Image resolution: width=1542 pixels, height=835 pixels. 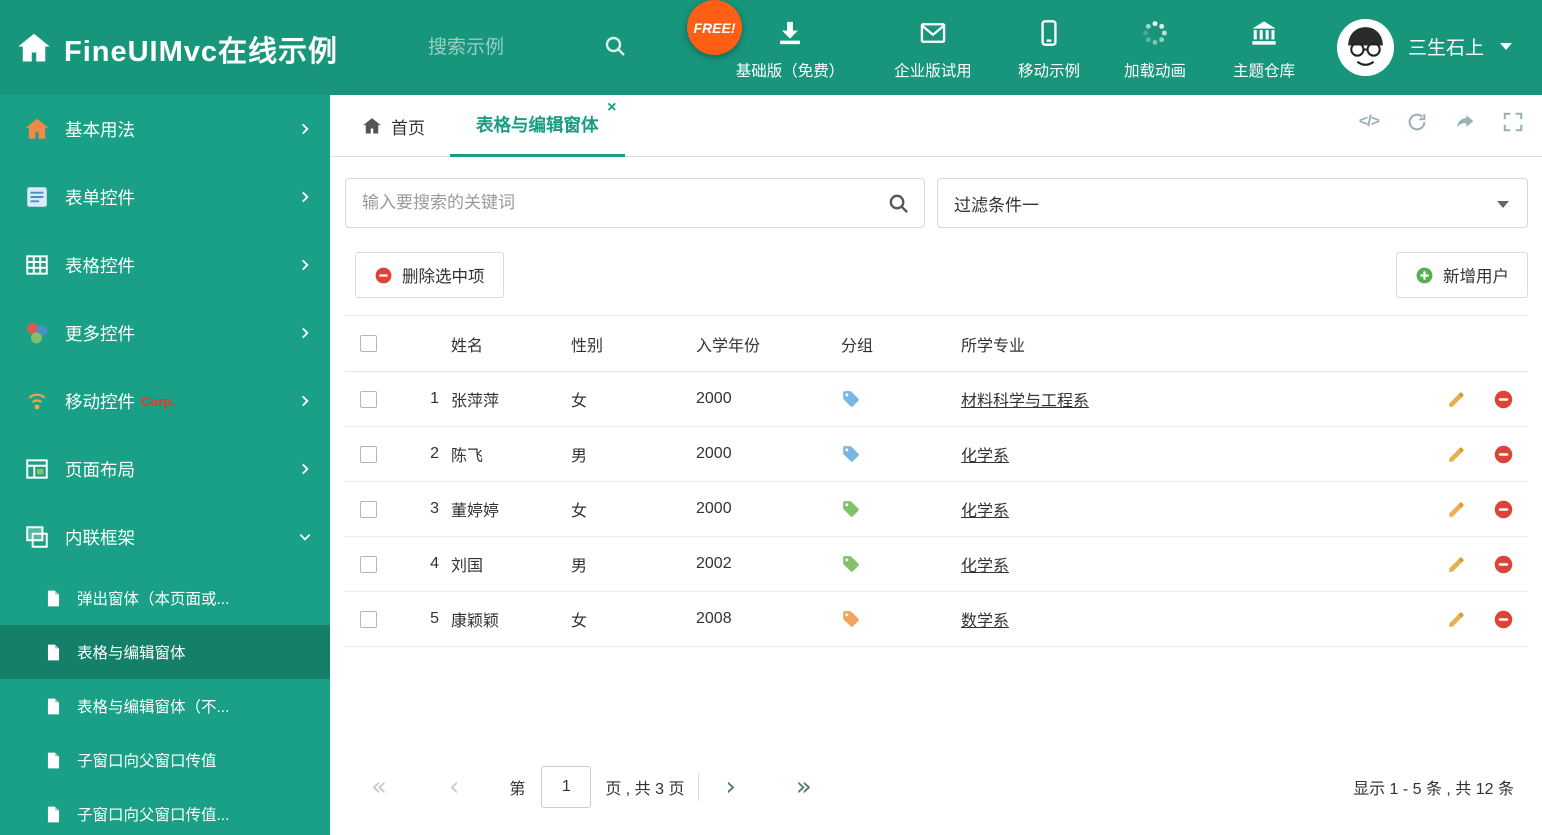 I want to click on row-number: 3, so click(x=434, y=508).